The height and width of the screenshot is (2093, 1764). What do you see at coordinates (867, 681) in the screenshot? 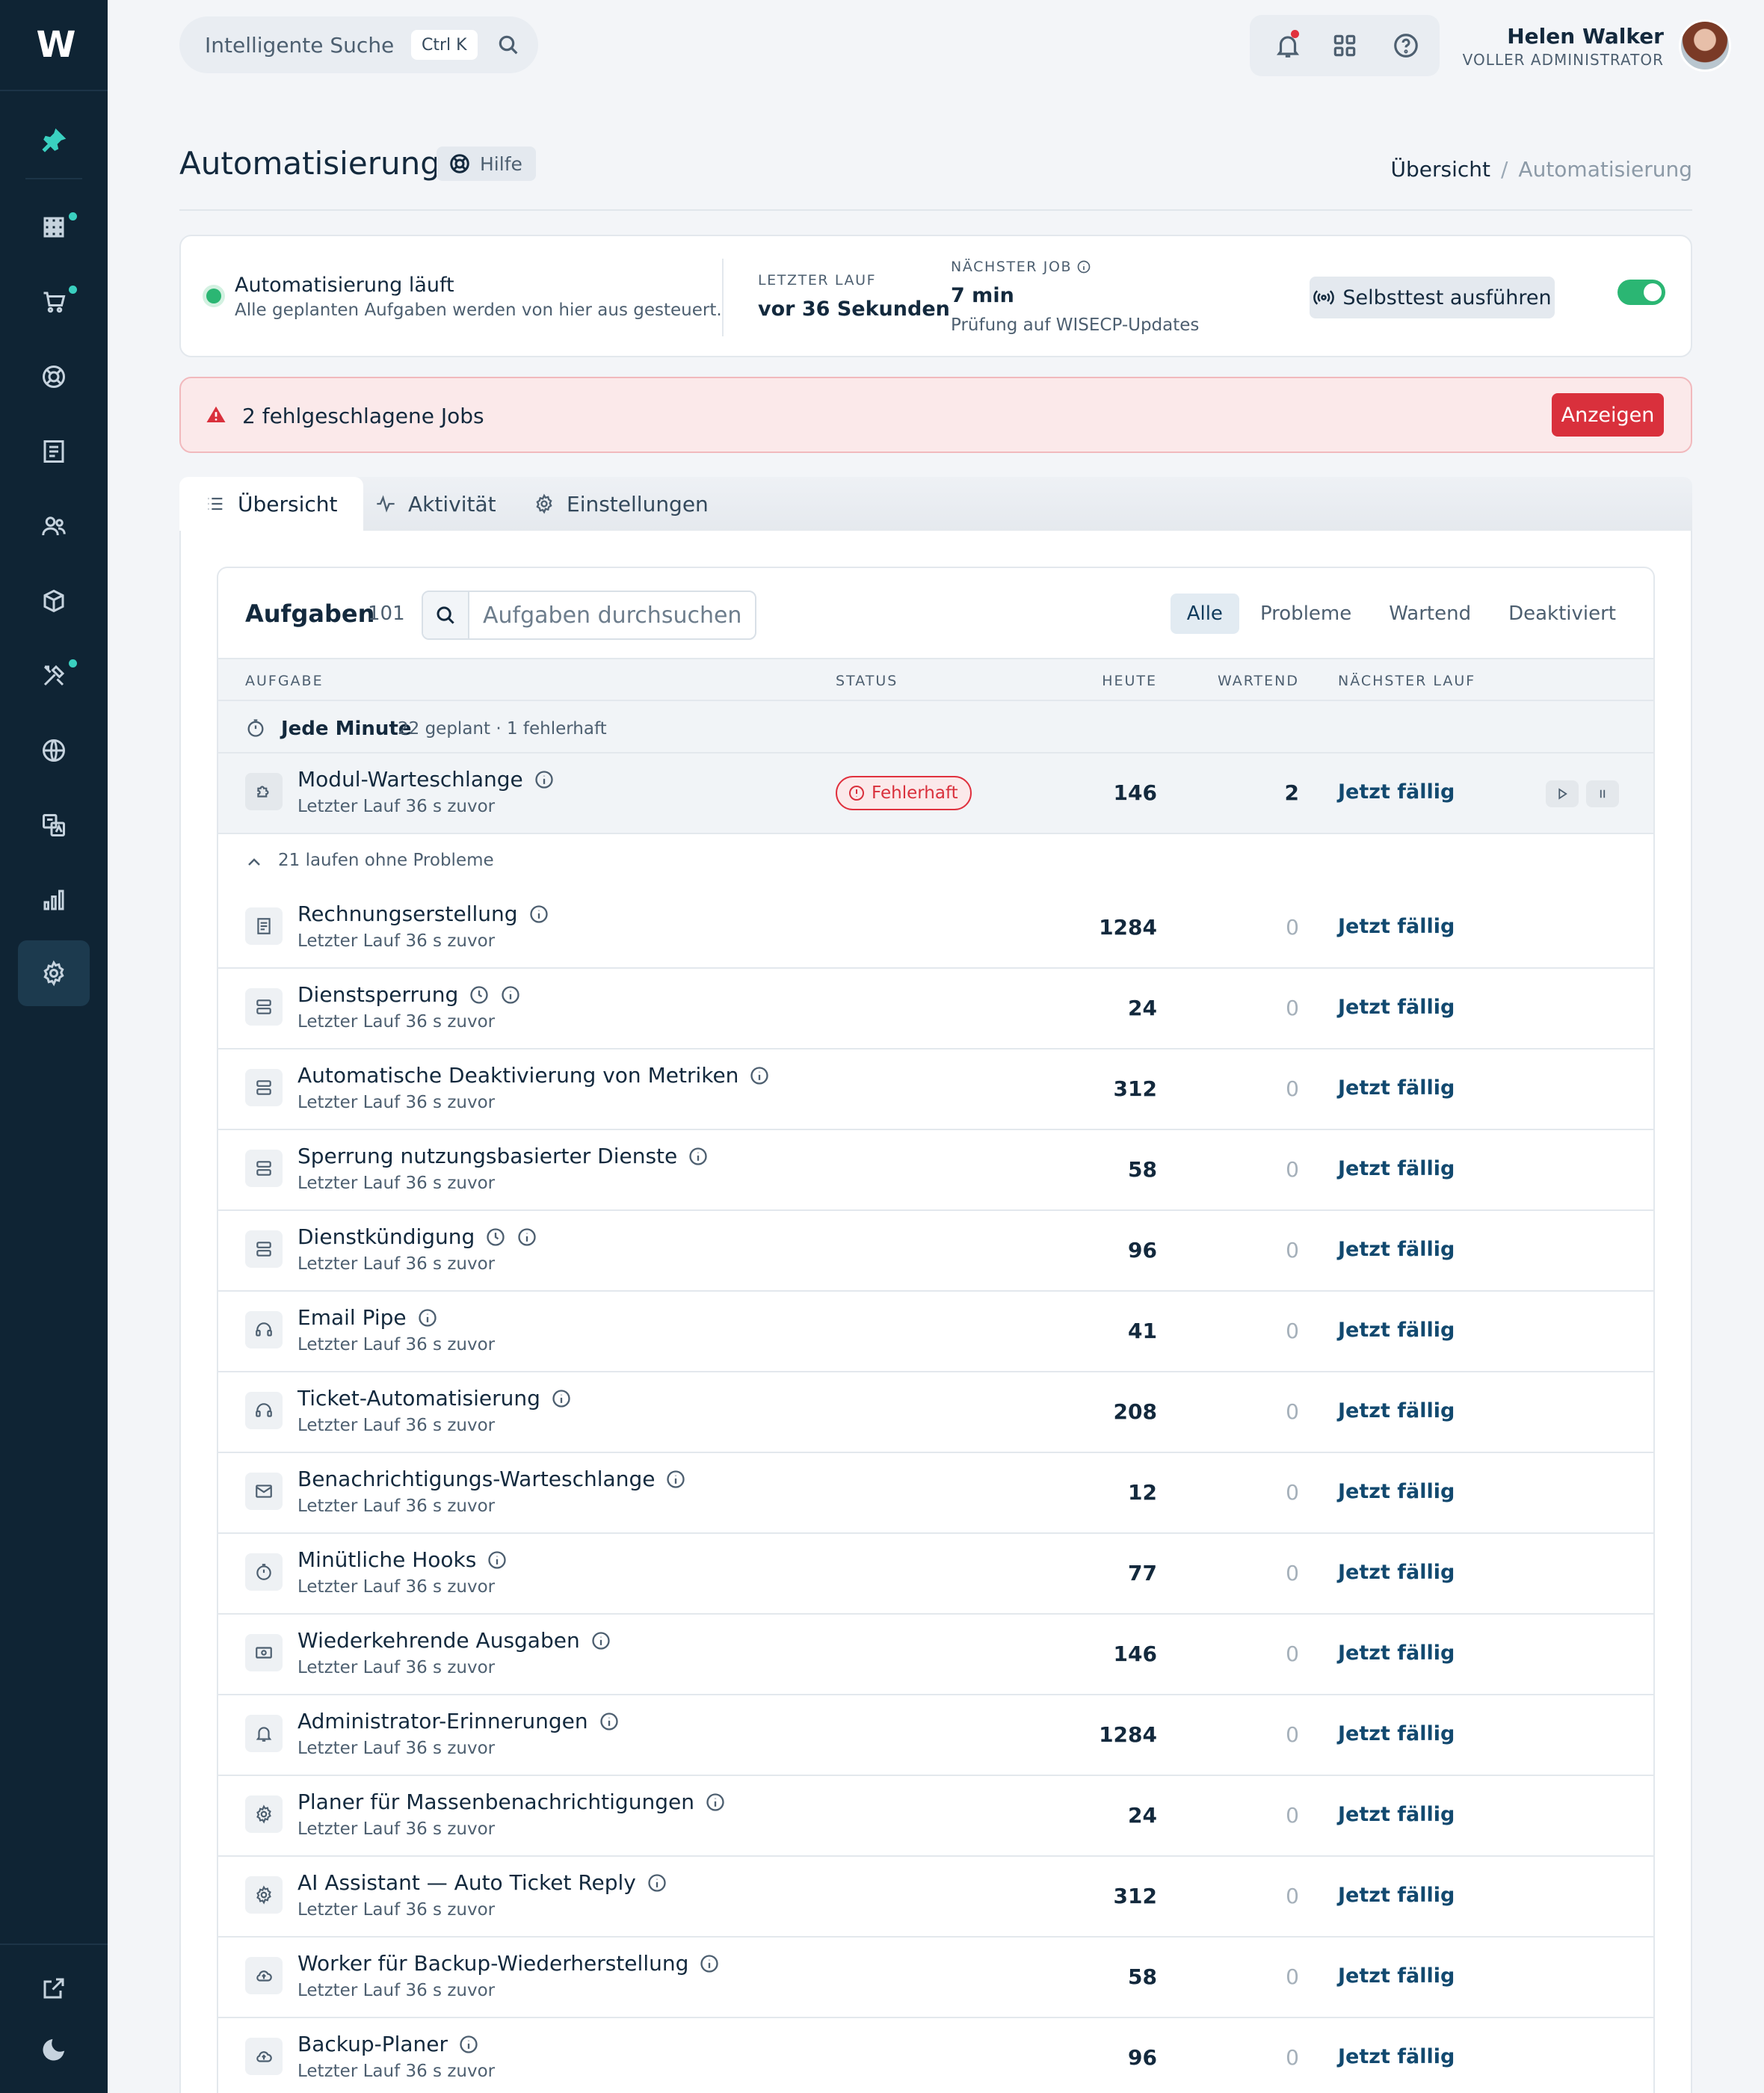
I see `col-status: STATUS` at bounding box center [867, 681].